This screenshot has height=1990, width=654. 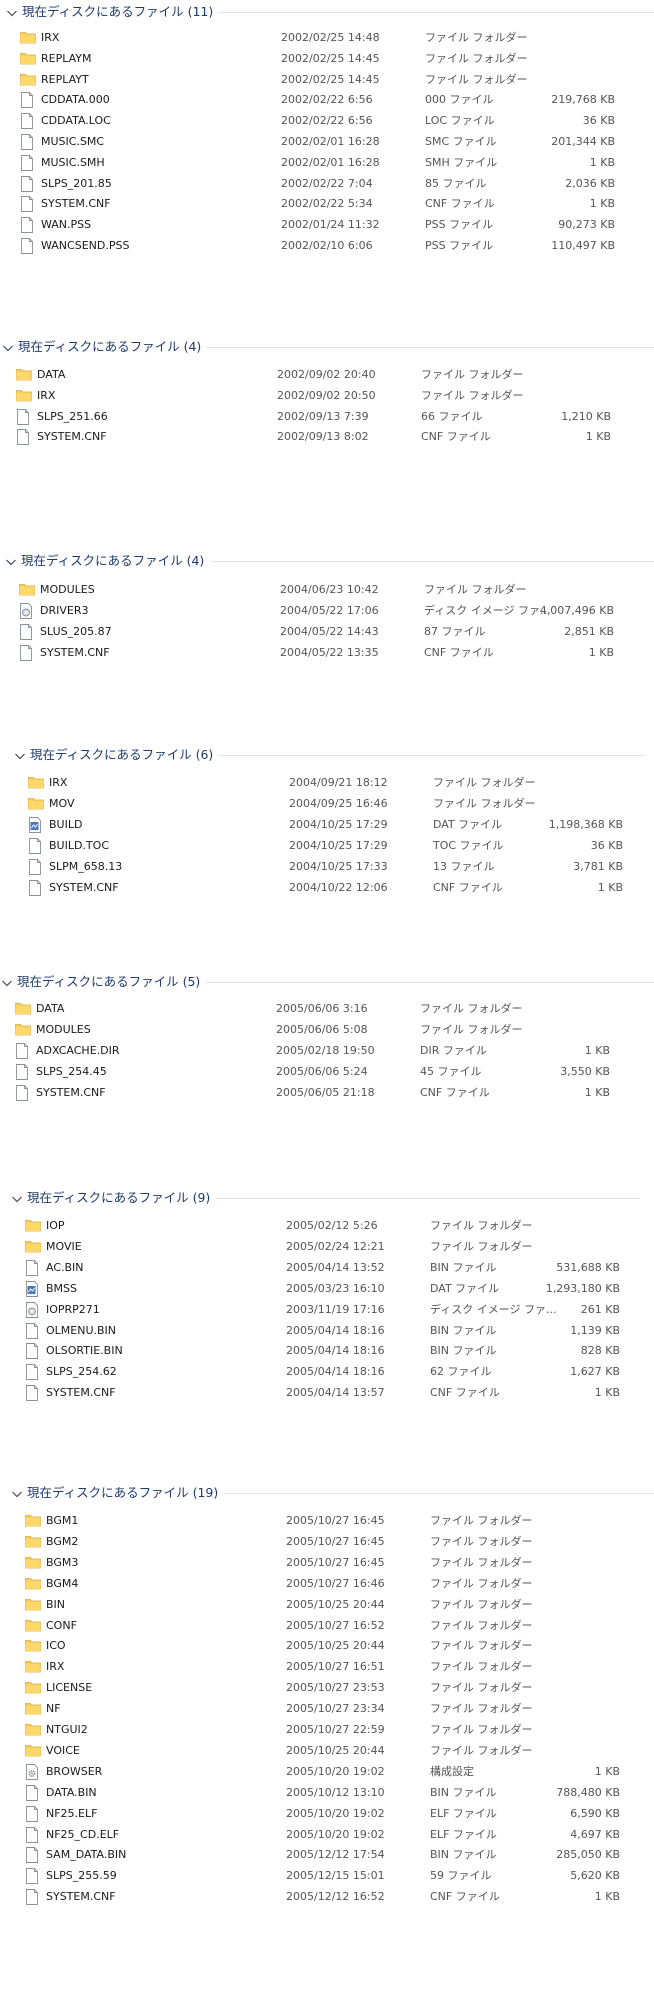 What do you see at coordinates (327, 1198) in the screenshot?
I see `group-header: 現在ディスクにあるファイル (9)` at bounding box center [327, 1198].